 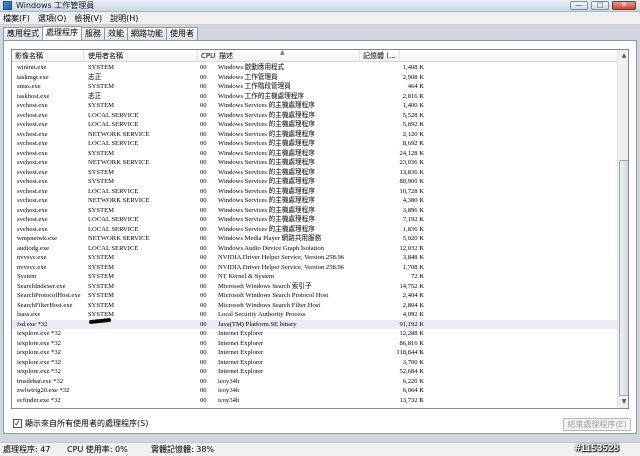 I want to click on tab-services: 服務, so click(x=93, y=33).